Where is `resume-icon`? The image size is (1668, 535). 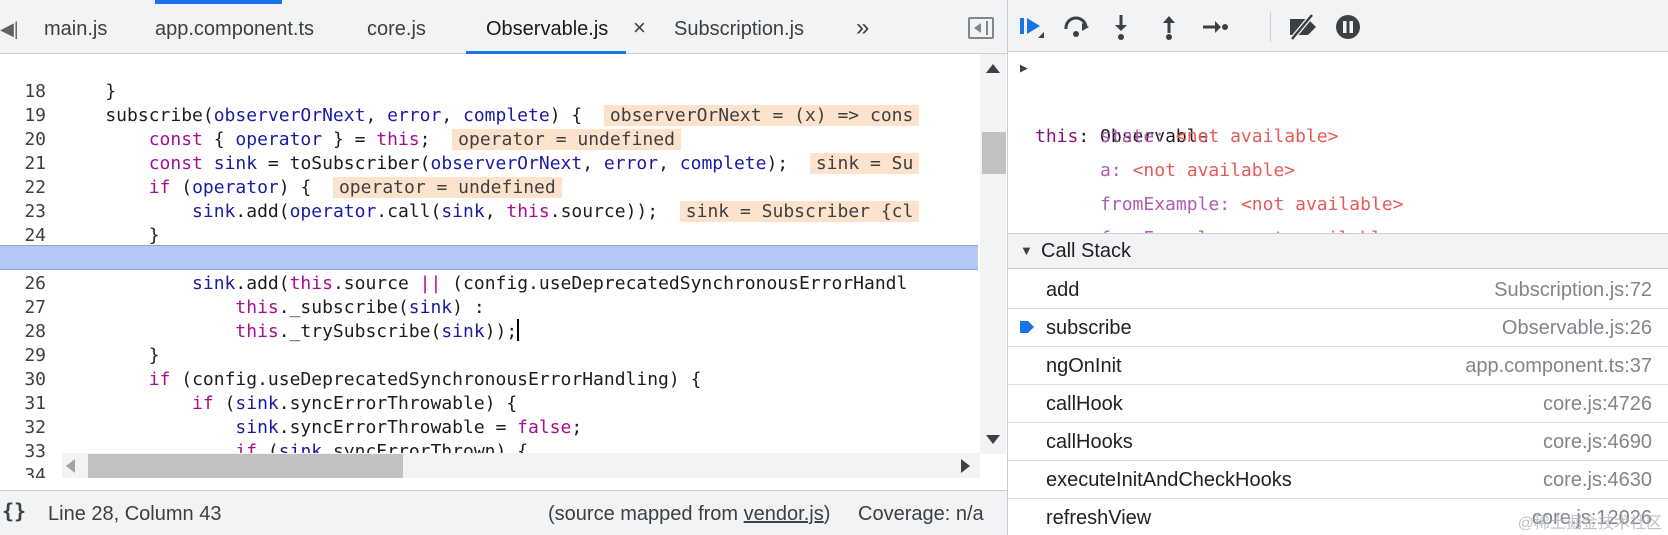 resume-icon is located at coordinates (1031, 27).